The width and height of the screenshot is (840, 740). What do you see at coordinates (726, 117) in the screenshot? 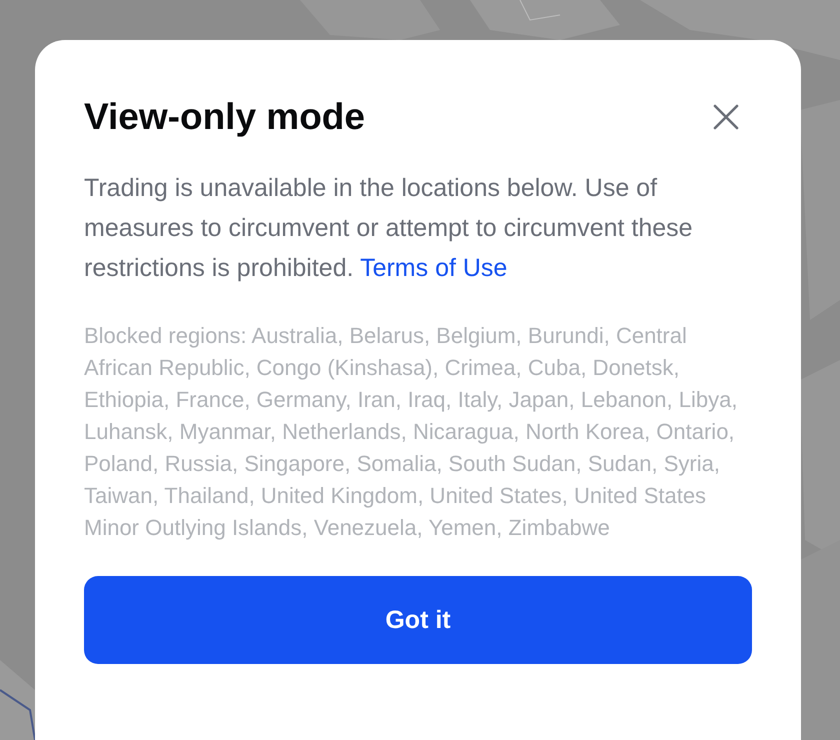
I see `close-icon` at bounding box center [726, 117].